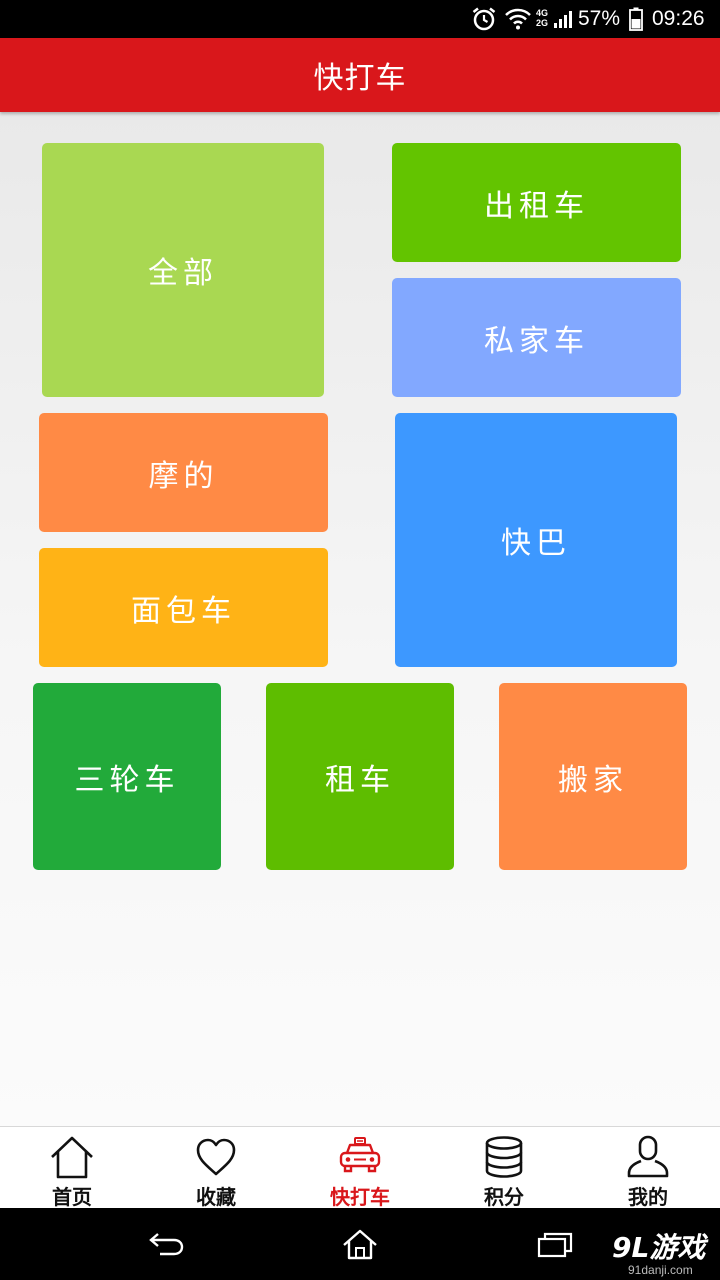 The image size is (720, 1280). Describe the element at coordinates (518, 19) in the screenshot. I see `wifi-icon` at that location.